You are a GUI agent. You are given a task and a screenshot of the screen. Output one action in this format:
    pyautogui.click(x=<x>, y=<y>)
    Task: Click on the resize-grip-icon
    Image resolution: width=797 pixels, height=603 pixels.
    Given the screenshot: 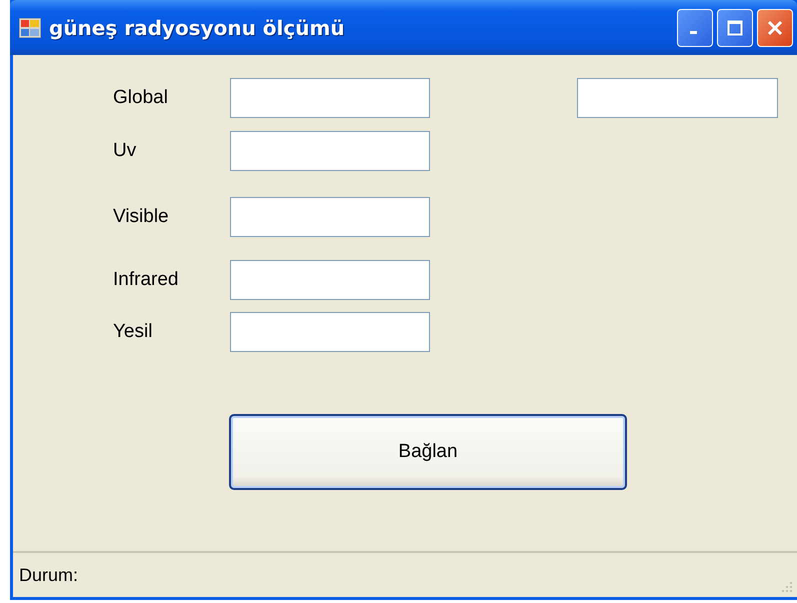 What is the action you would take?
    pyautogui.click(x=787, y=587)
    